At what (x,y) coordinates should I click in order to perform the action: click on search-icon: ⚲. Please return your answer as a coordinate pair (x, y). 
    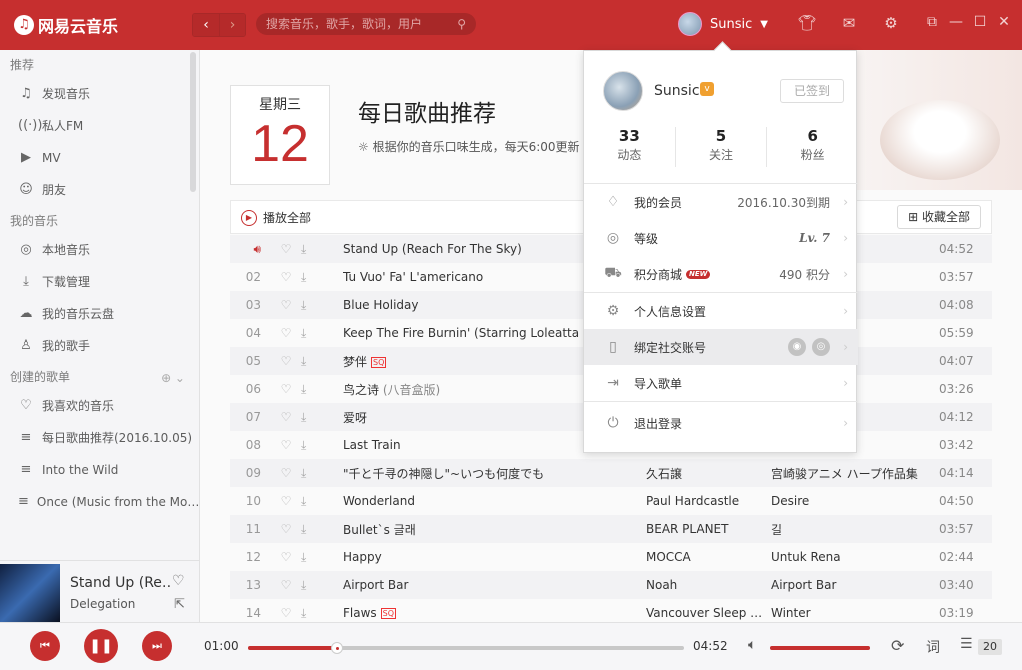
    Looking at the image, I should click on (461, 24).